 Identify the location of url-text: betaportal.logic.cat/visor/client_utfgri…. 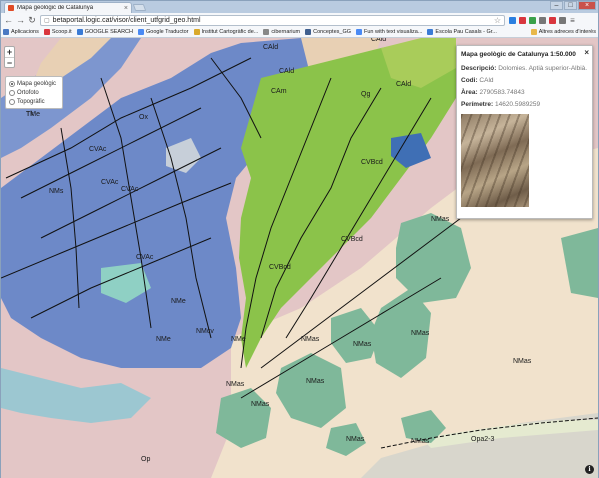
(272, 20).